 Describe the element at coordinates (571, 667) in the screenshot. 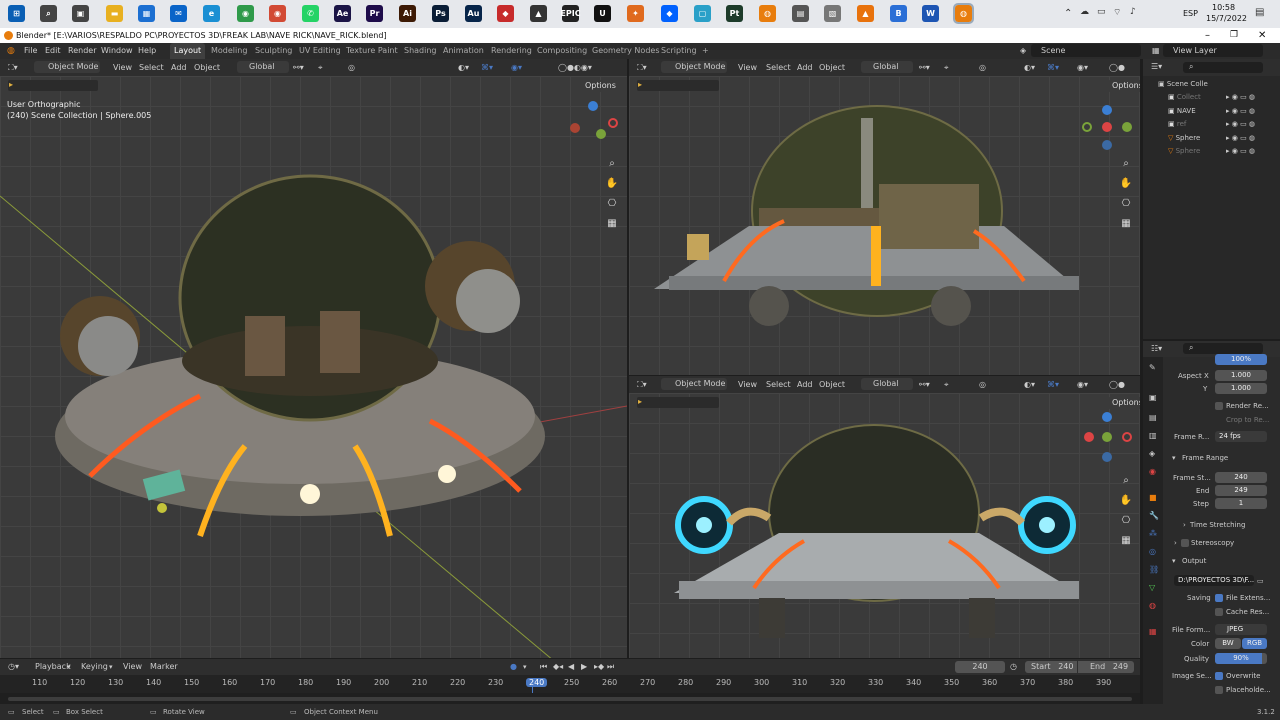

I see `play-reverse-icon: ◀` at that location.